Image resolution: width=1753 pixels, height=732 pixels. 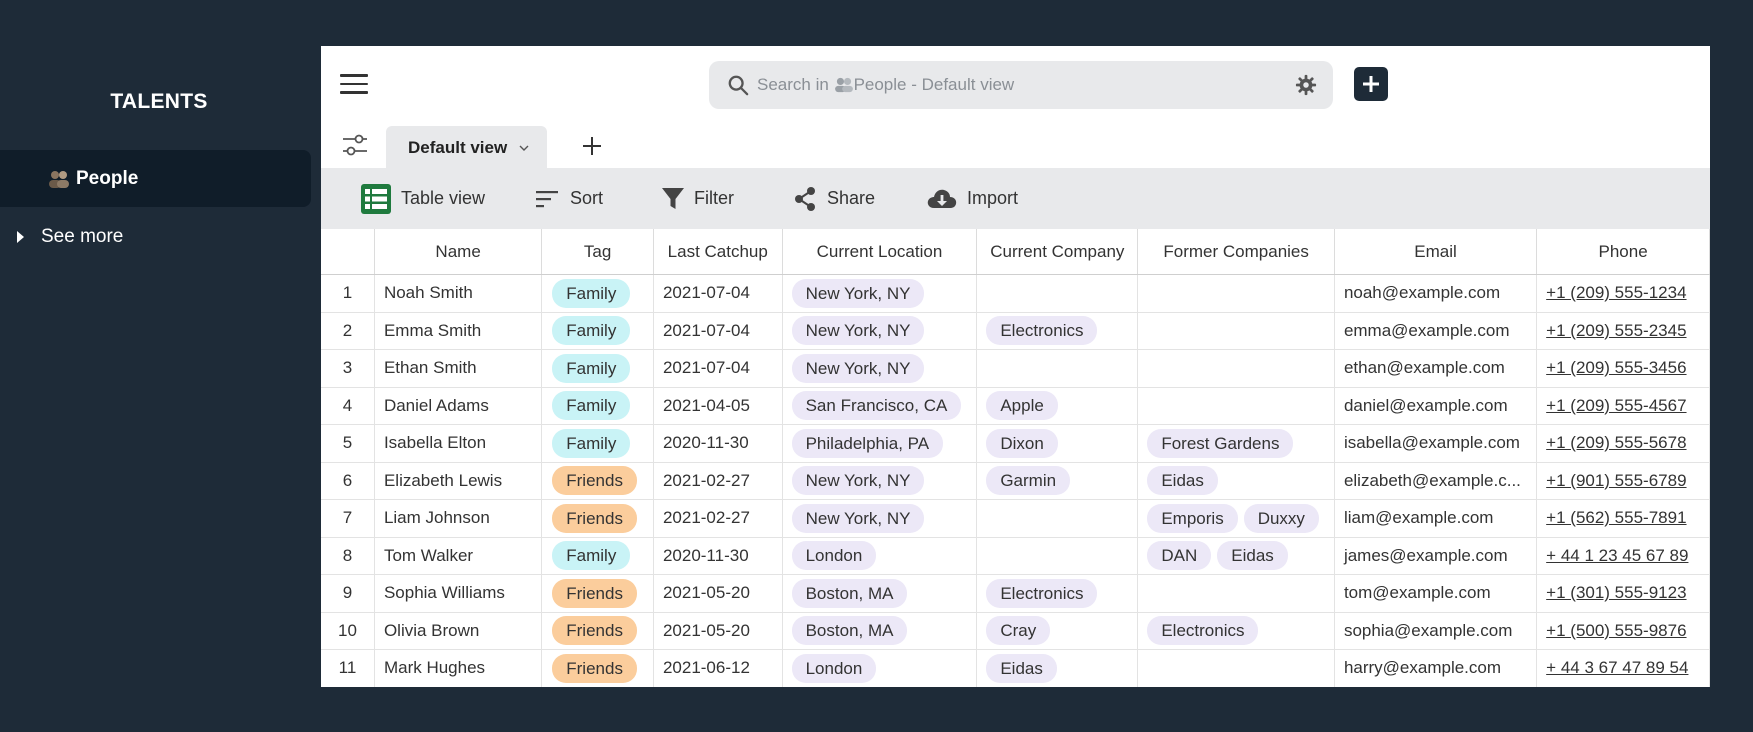 What do you see at coordinates (466, 148) in the screenshot?
I see `tab-default-view: Default view` at bounding box center [466, 148].